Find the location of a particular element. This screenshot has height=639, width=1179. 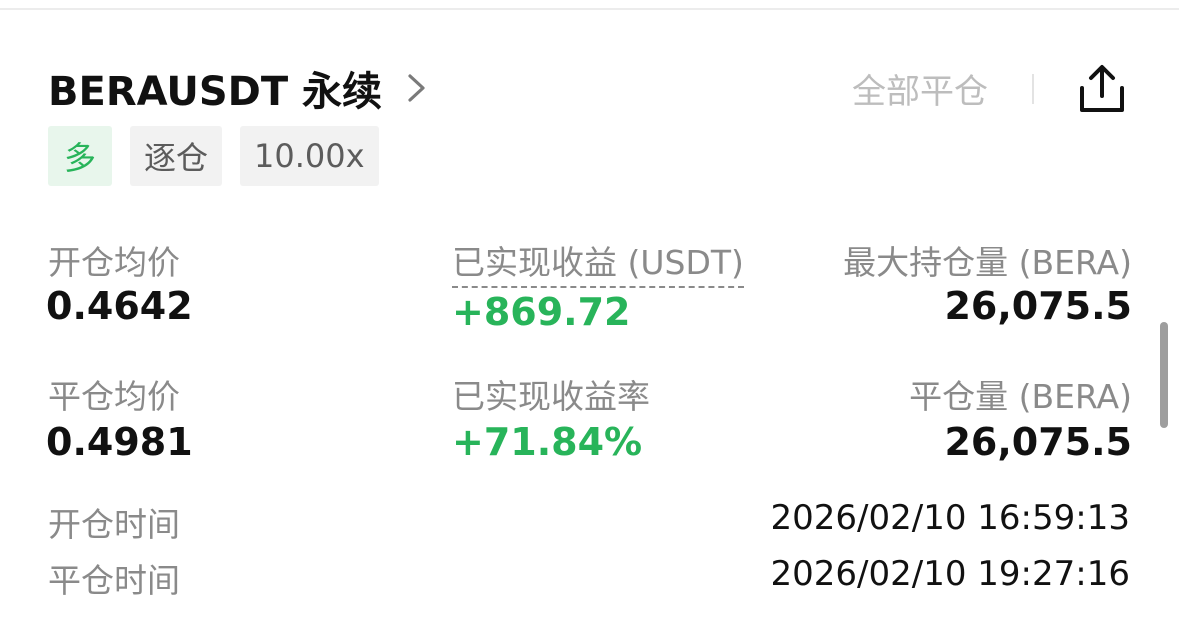

realized-pnl-rate-label: 已实现收益率 is located at coordinates (551, 396).